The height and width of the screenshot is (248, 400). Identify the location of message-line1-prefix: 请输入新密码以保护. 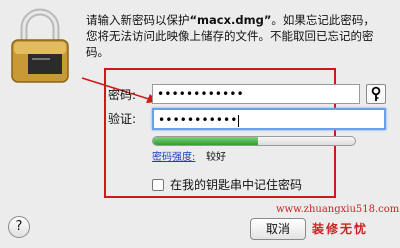
(138, 20).